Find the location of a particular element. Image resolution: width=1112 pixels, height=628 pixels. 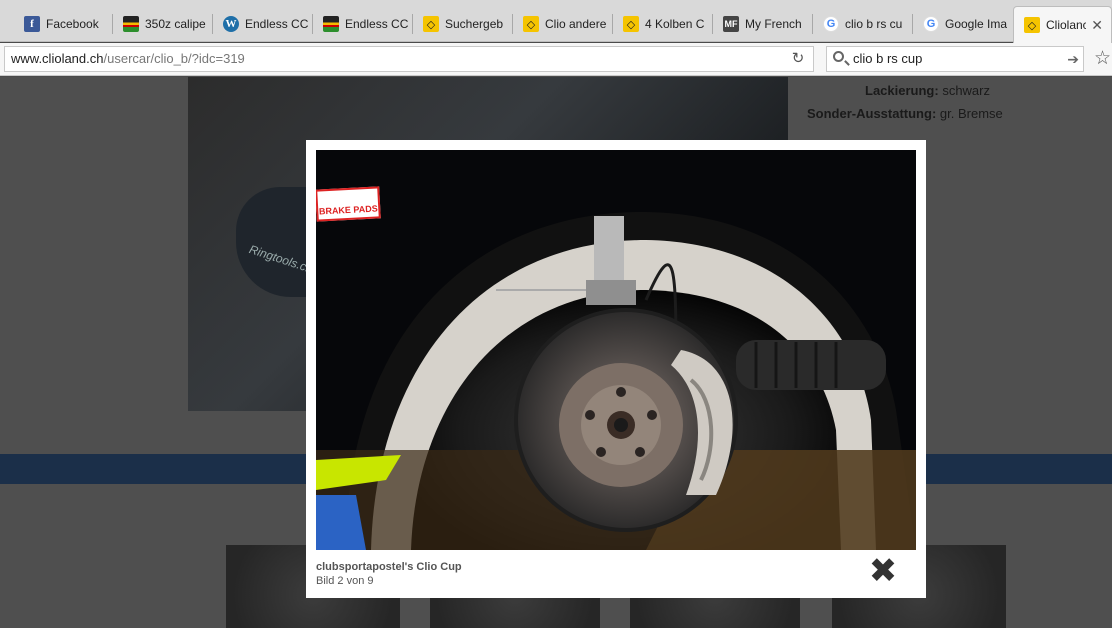

tab-facebook: f Facebook is located at coordinates (62, 24).